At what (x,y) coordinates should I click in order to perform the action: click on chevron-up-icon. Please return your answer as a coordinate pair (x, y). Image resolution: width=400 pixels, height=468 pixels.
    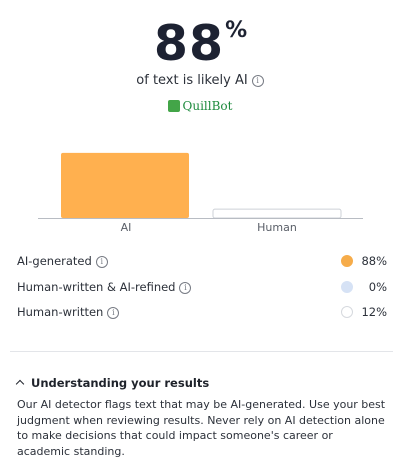
    Looking at the image, I should click on (20, 384).